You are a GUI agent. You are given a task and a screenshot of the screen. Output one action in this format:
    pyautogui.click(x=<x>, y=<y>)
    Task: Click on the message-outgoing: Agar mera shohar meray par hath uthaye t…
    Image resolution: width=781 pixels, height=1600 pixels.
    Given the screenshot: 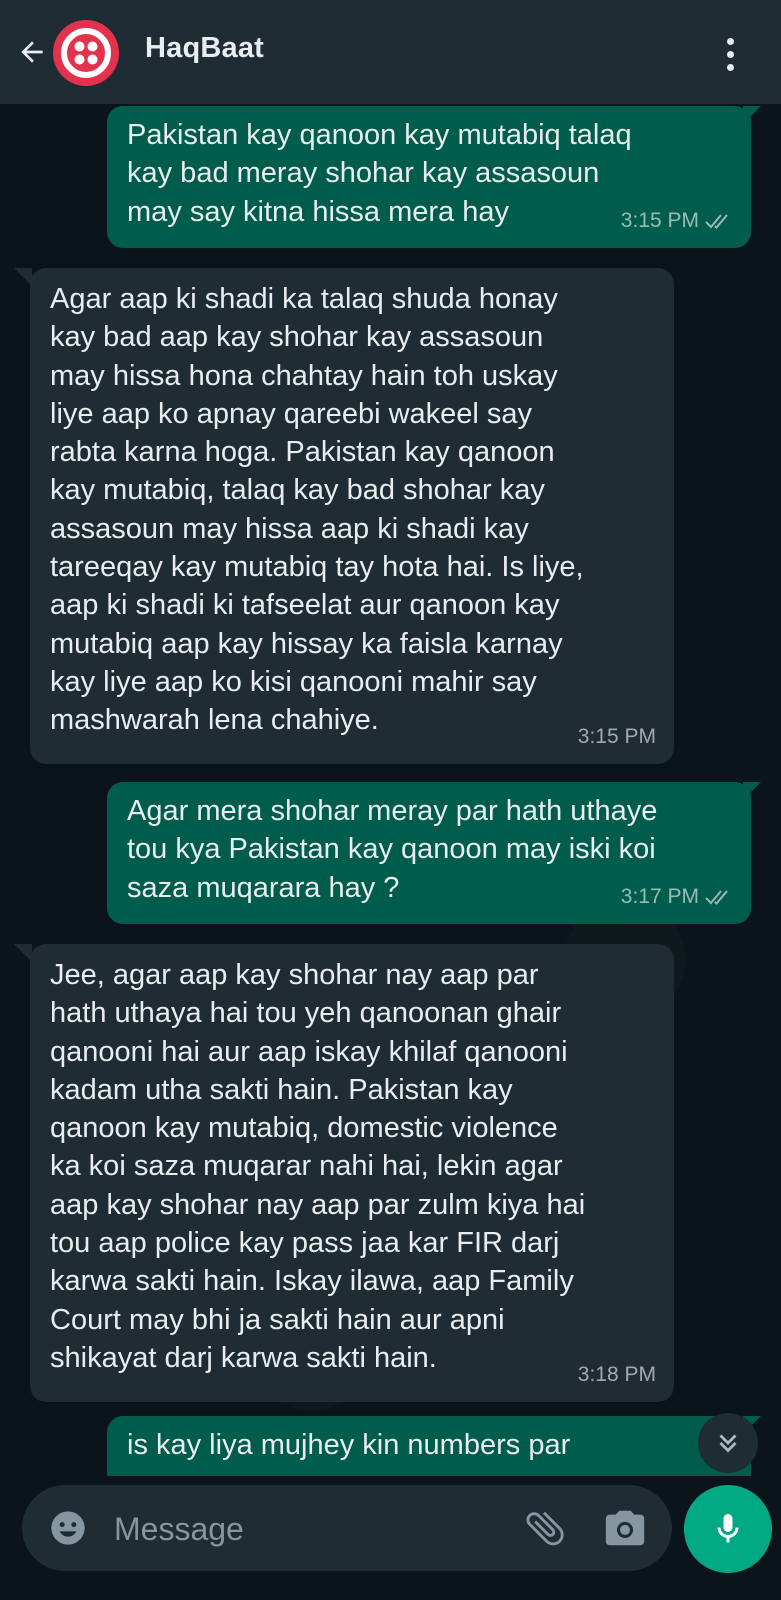 What is the action you would take?
    pyautogui.click(x=429, y=853)
    